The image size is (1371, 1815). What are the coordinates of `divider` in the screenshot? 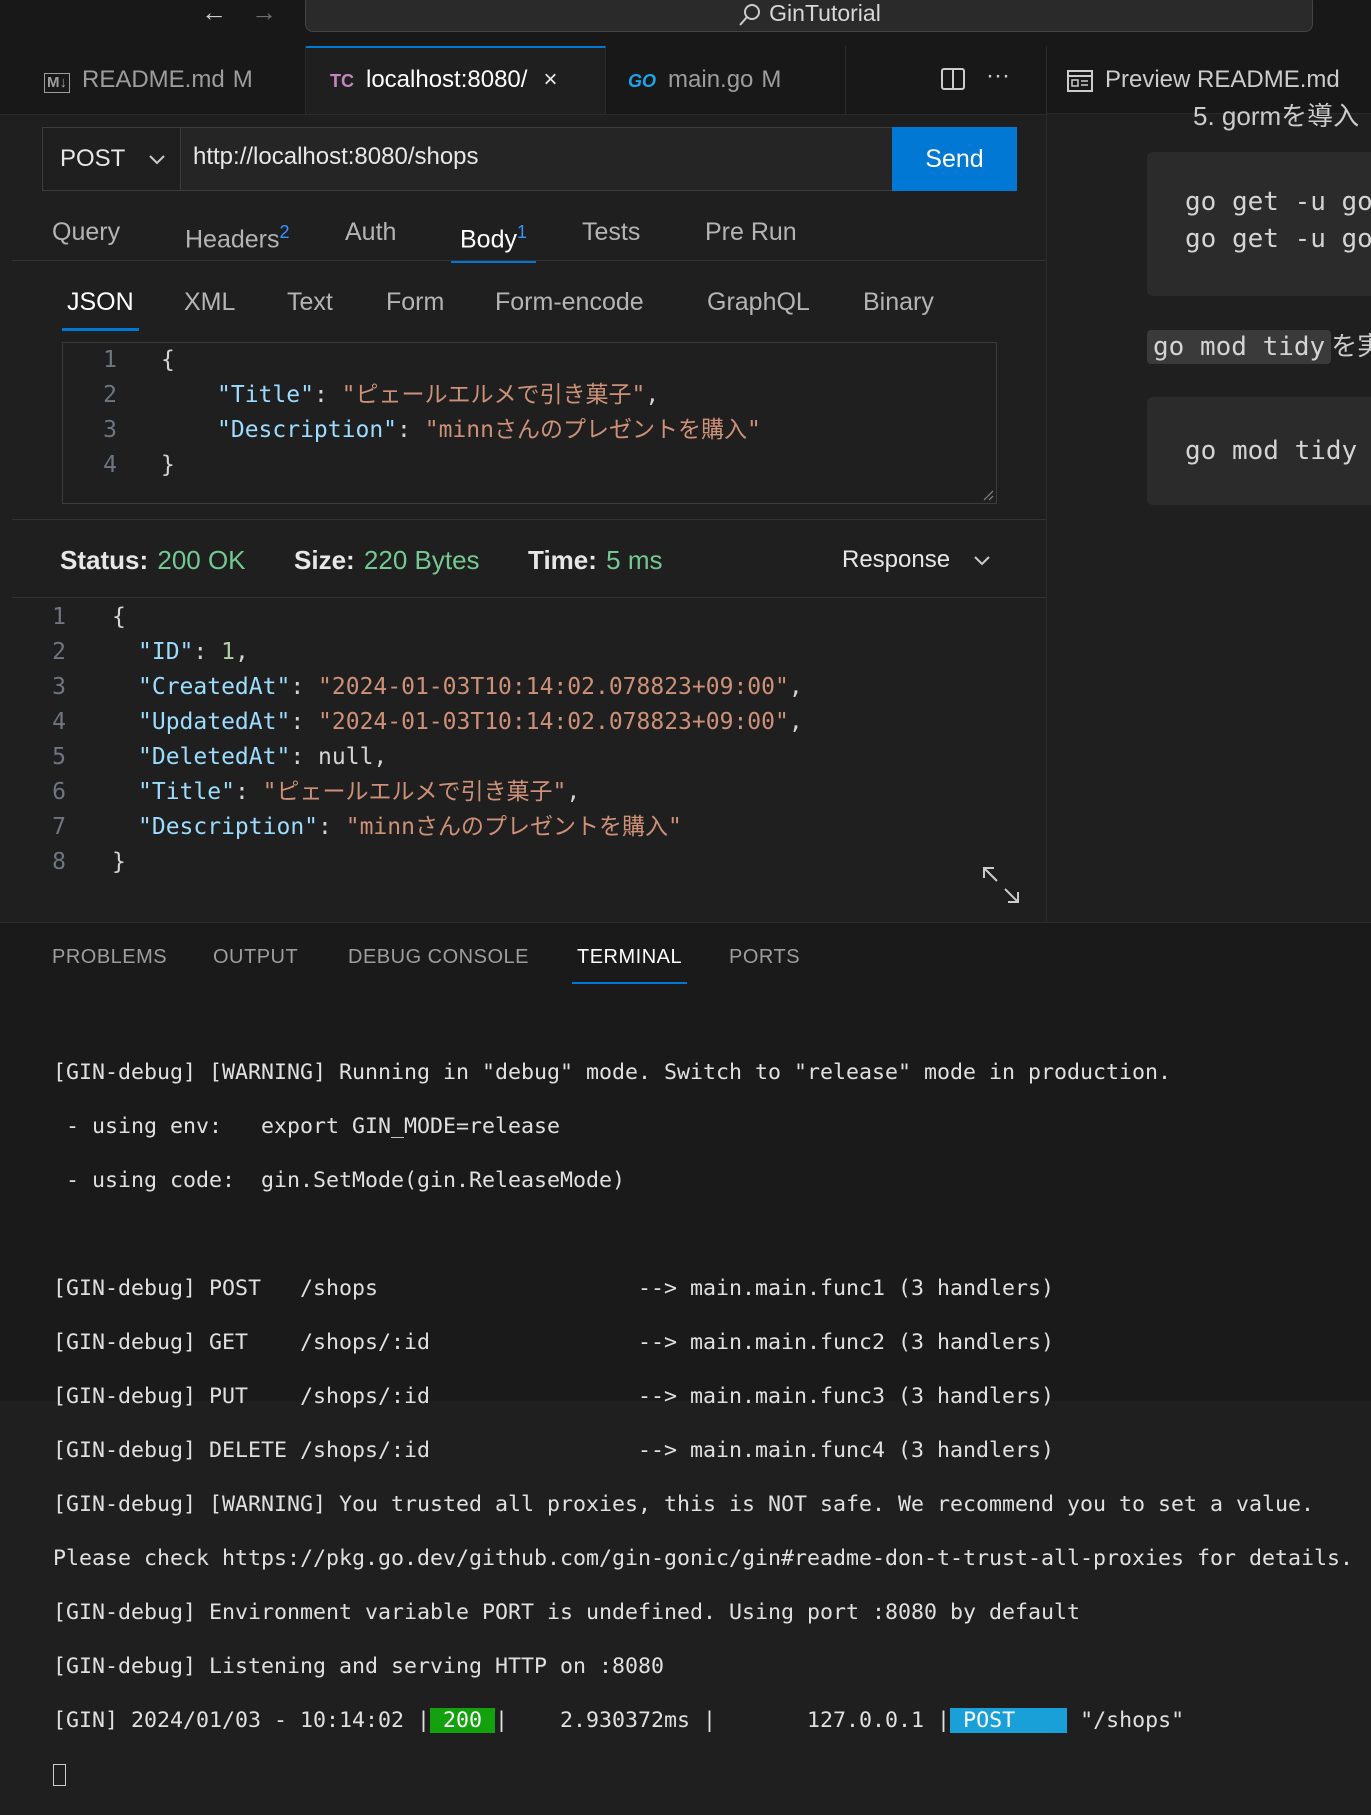 It's located at (529, 260).